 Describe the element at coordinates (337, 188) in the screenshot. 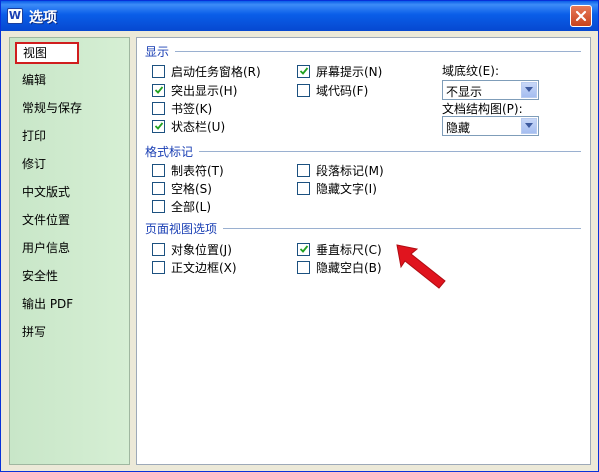

I see `hidden-text-checkbox: 隐藏文字(I)` at that location.